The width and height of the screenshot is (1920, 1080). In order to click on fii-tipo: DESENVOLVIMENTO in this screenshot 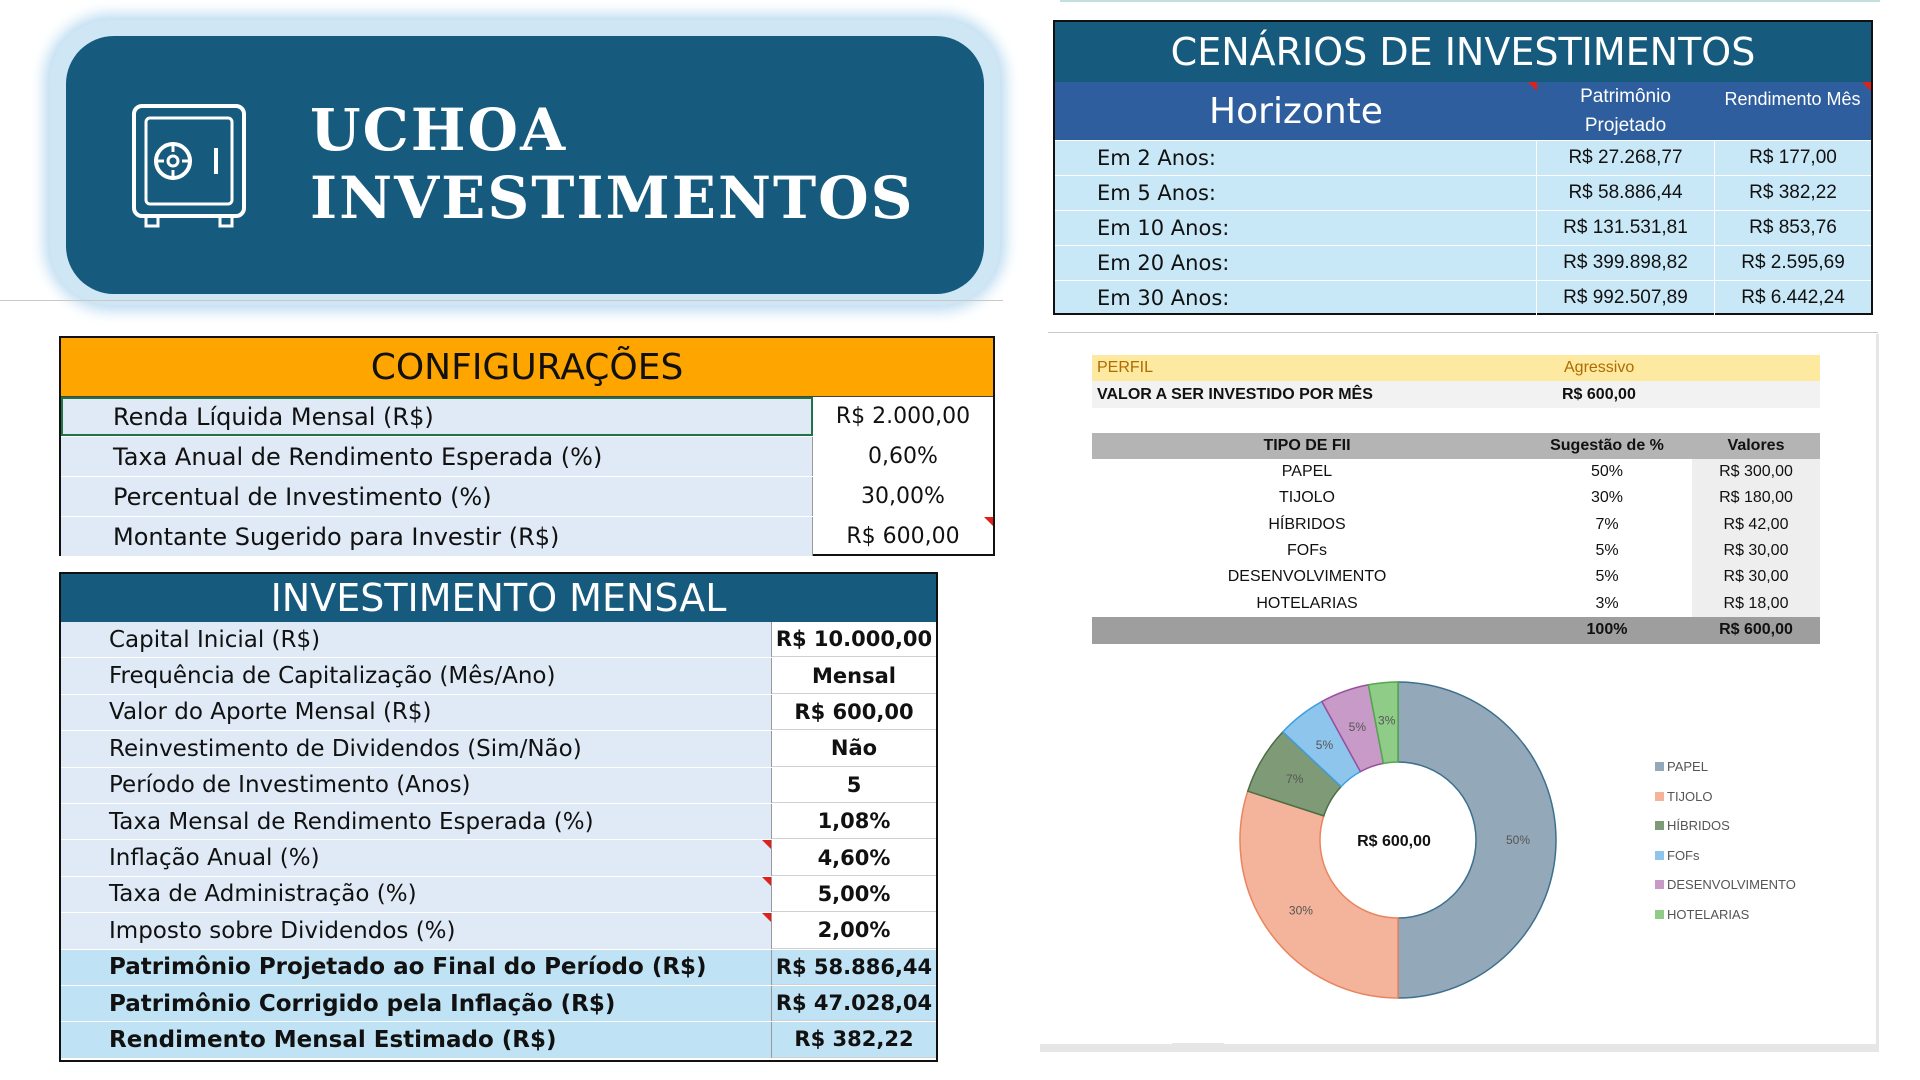, I will do `click(1307, 577)`.